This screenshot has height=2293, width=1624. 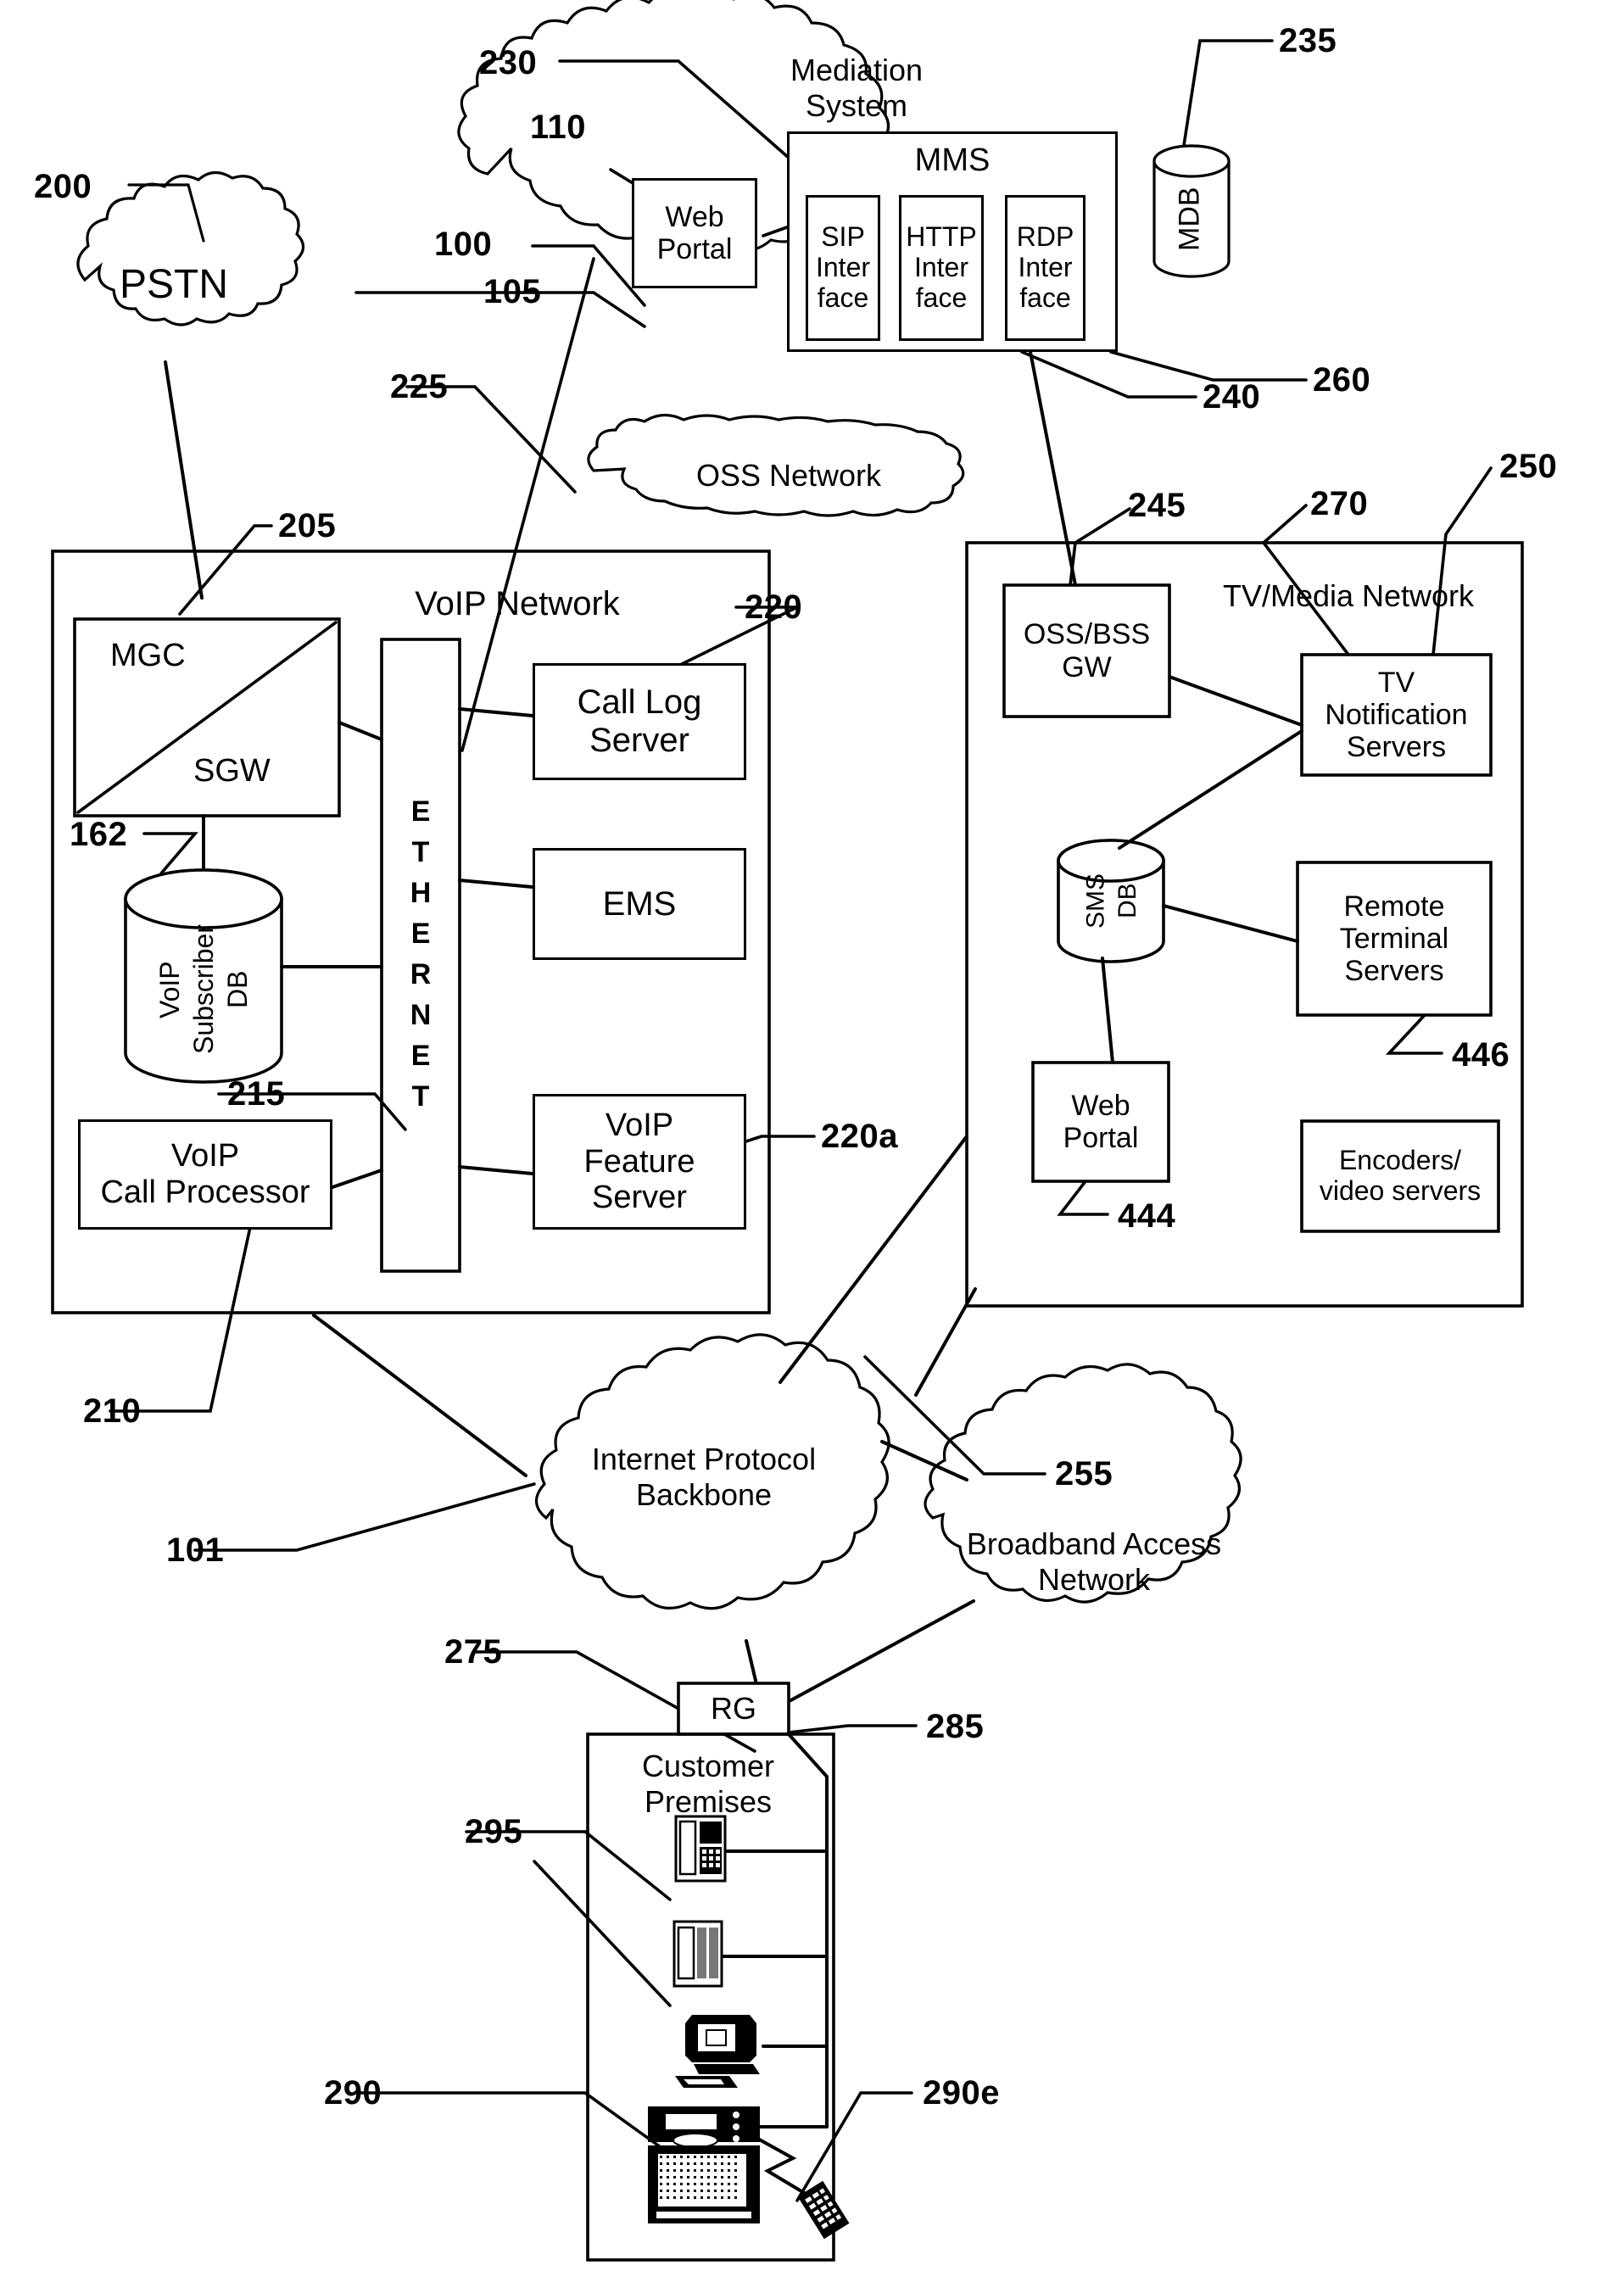 I want to click on ref-240: 240, so click(x=1232, y=397).